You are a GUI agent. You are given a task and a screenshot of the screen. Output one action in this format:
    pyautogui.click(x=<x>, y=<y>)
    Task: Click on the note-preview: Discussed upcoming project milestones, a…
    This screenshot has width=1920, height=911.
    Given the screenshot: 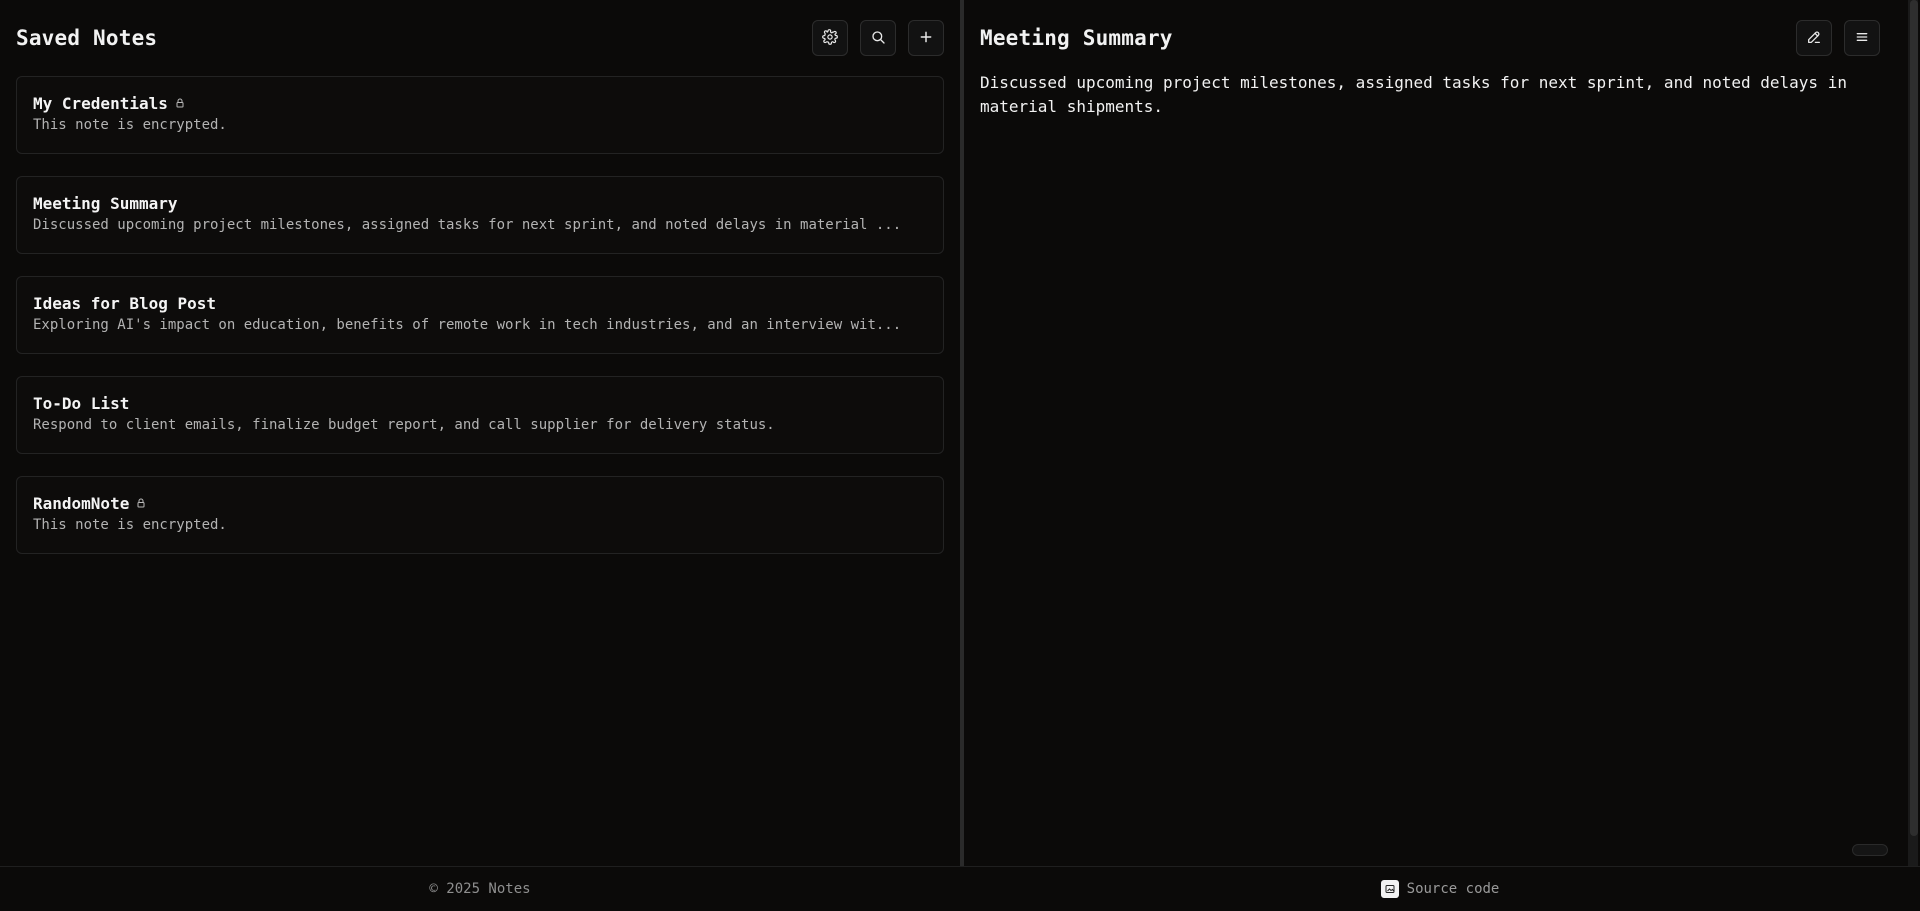 What is the action you would take?
    pyautogui.click(x=467, y=225)
    